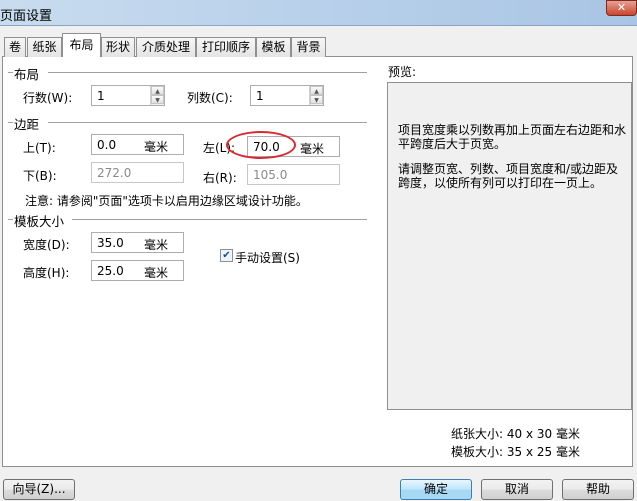  Describe the element at coordinates (508, 176) in the screenshot. I see `preview-message-2: 请调整页宽、列数、项目宽度和/或边距及跨度，以使所有列可以打印在一页上。` at that location.